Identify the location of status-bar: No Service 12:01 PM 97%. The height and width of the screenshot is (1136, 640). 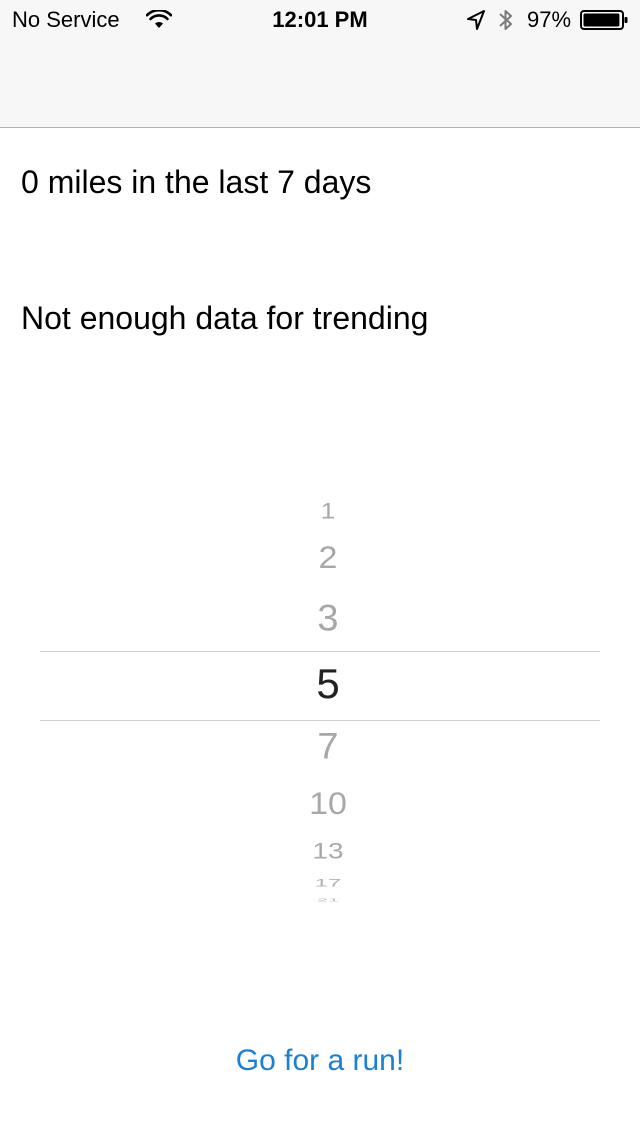
(320, 20).